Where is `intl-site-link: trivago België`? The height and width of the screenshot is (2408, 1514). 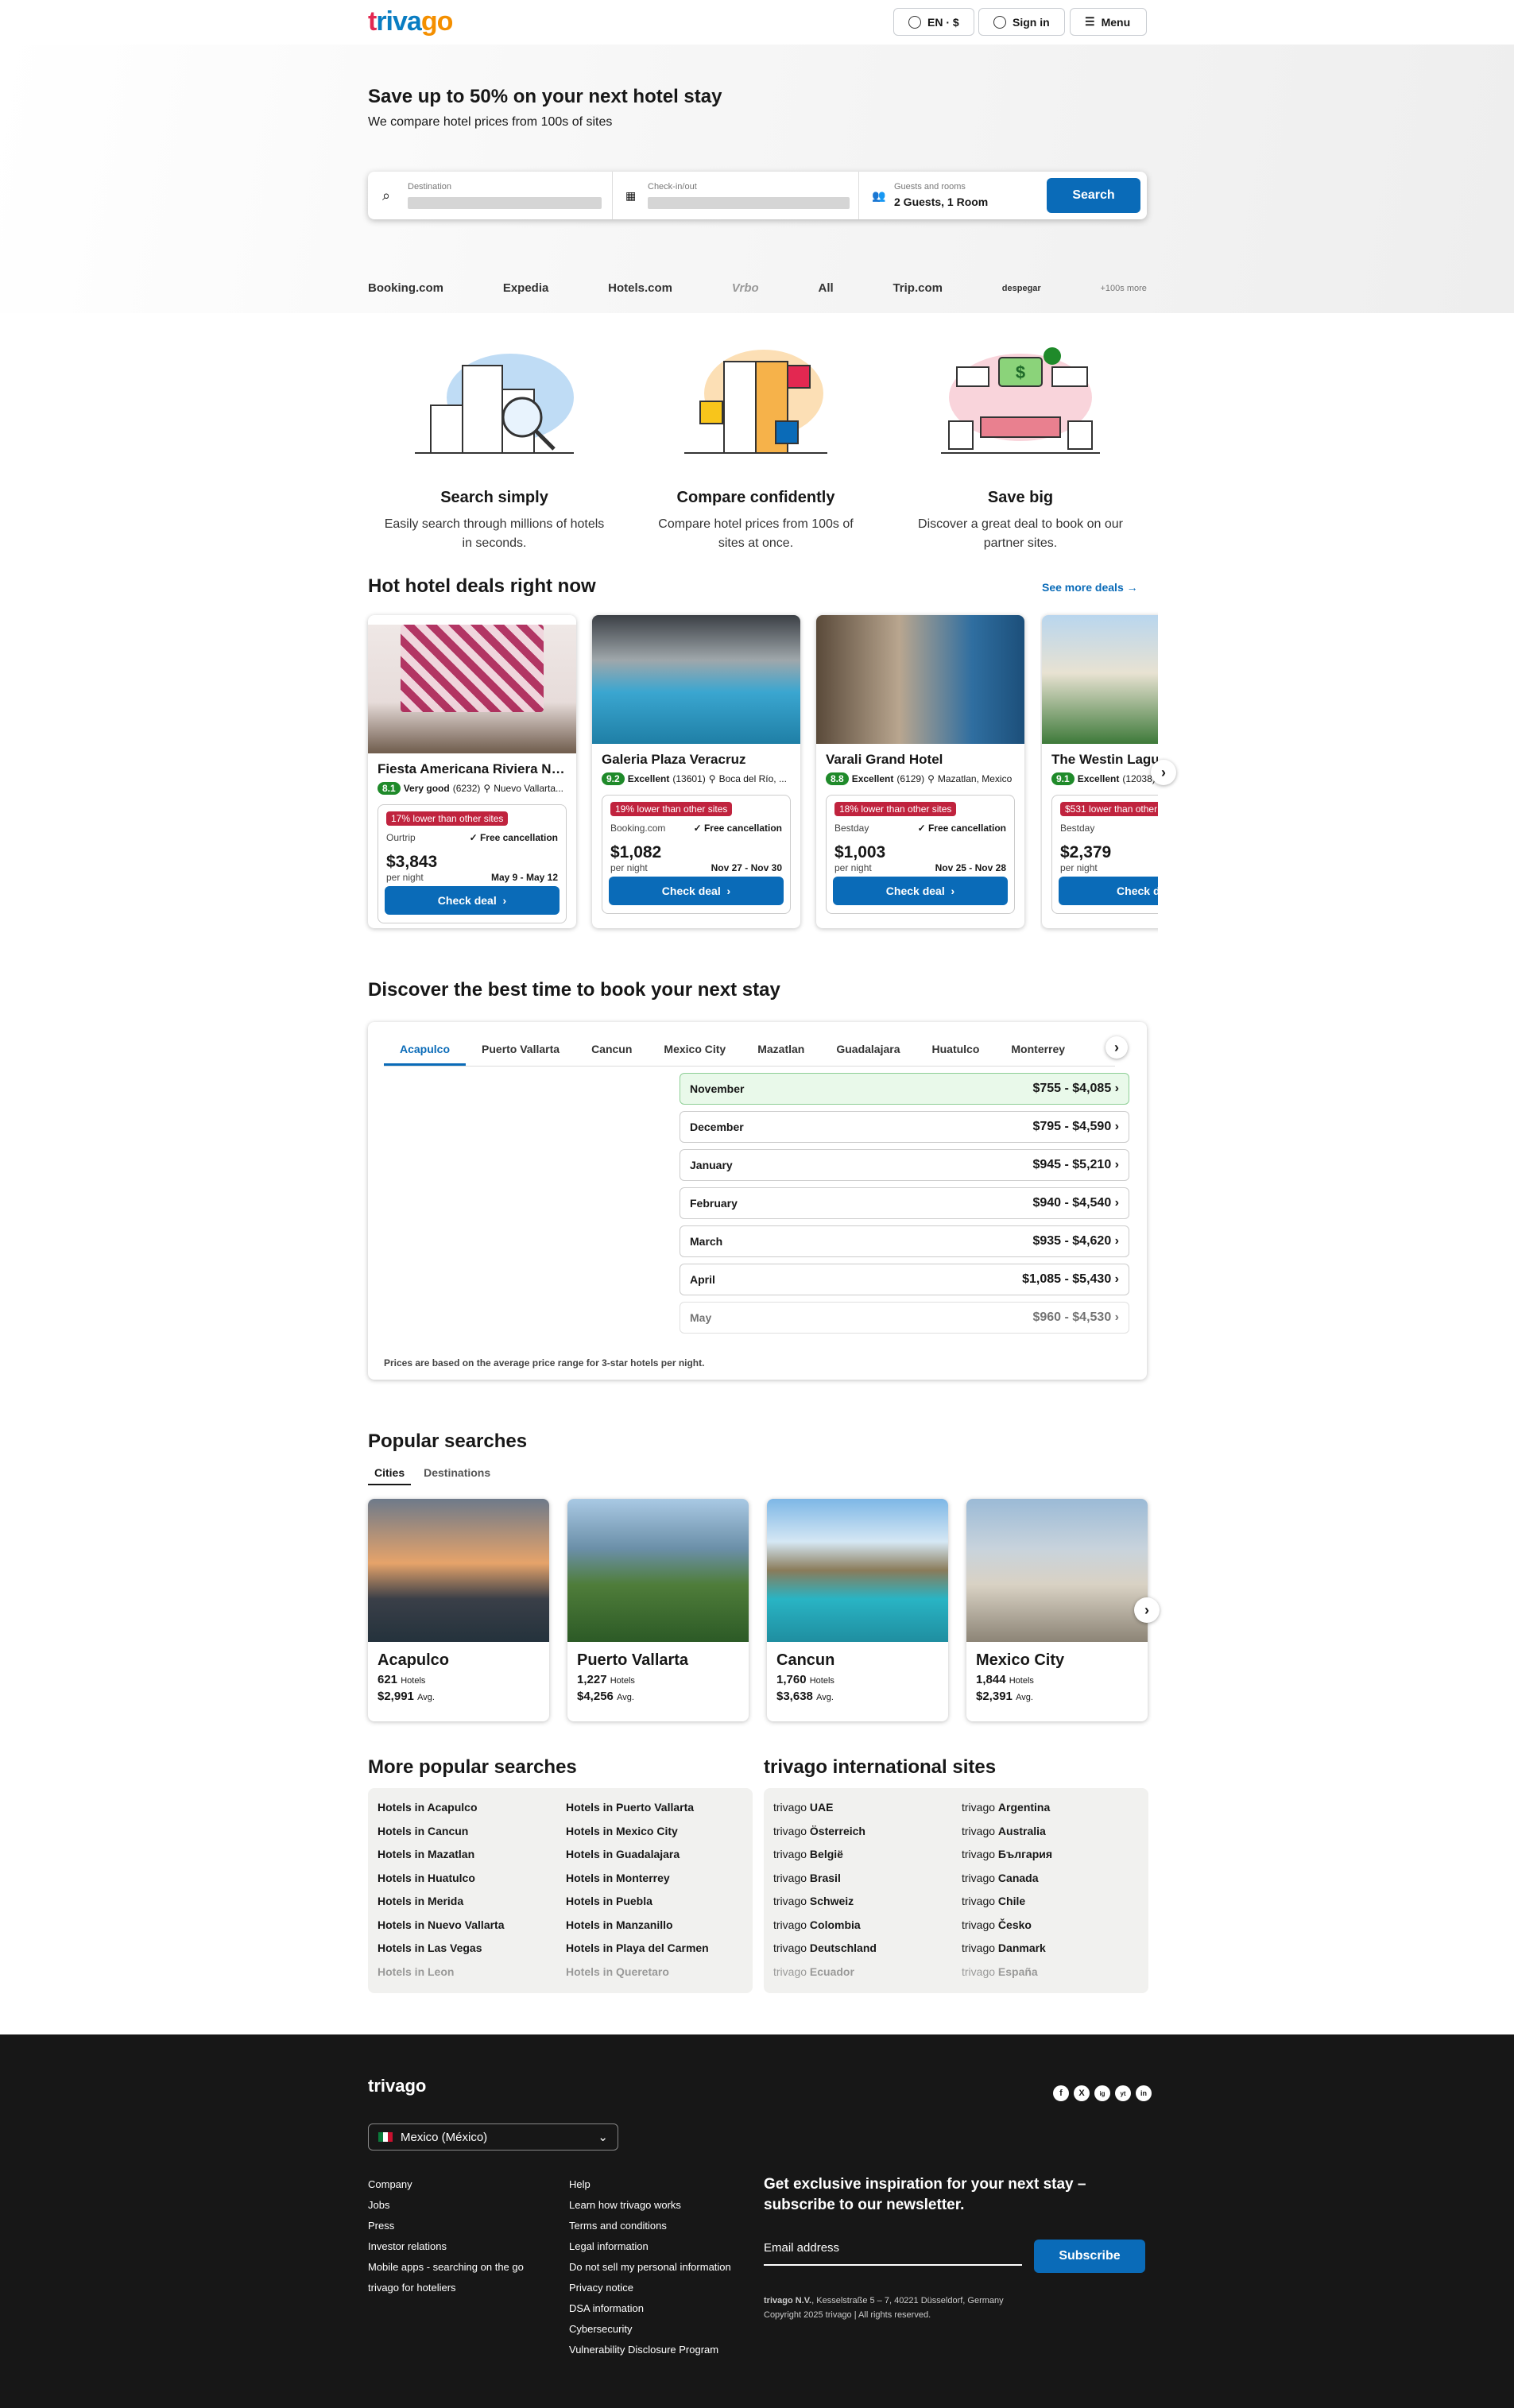
intl-site-link: trivago België is located at coordinates (862, 1858).